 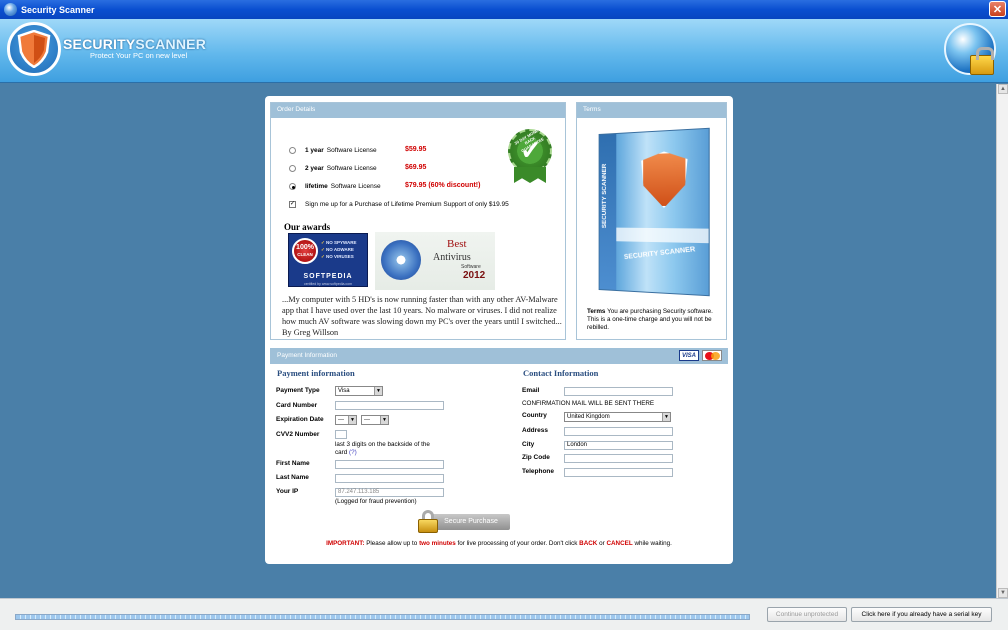 I want to click on scroll-up-icon: ▲, so click(x=1003, y=89).